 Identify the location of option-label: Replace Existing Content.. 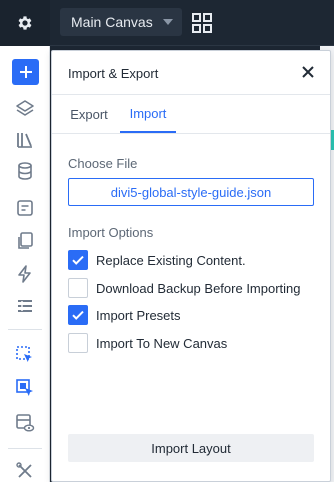
(171, 260).